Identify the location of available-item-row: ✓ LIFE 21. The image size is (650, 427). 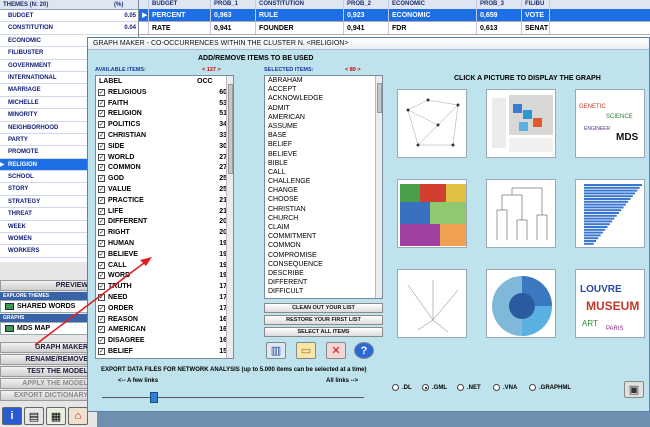
(164, 211).